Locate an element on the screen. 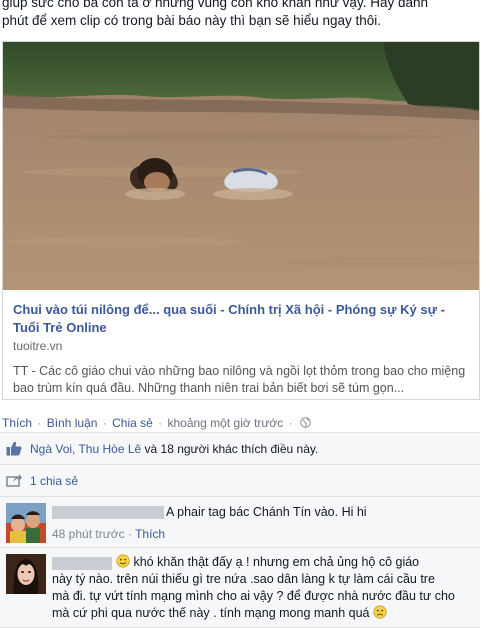  link-domain: tuoitre.vn is located at coordinates (38, 346).